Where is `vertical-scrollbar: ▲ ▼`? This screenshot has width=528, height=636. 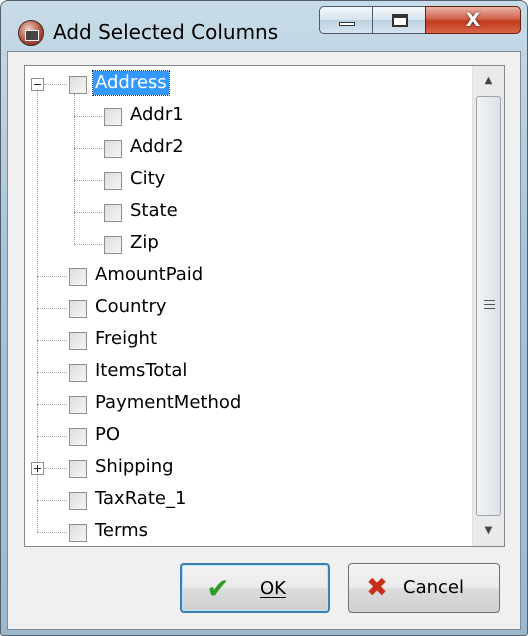 vertical-scrollbar: ▲ ▼ is located at coordinates (488, 306).